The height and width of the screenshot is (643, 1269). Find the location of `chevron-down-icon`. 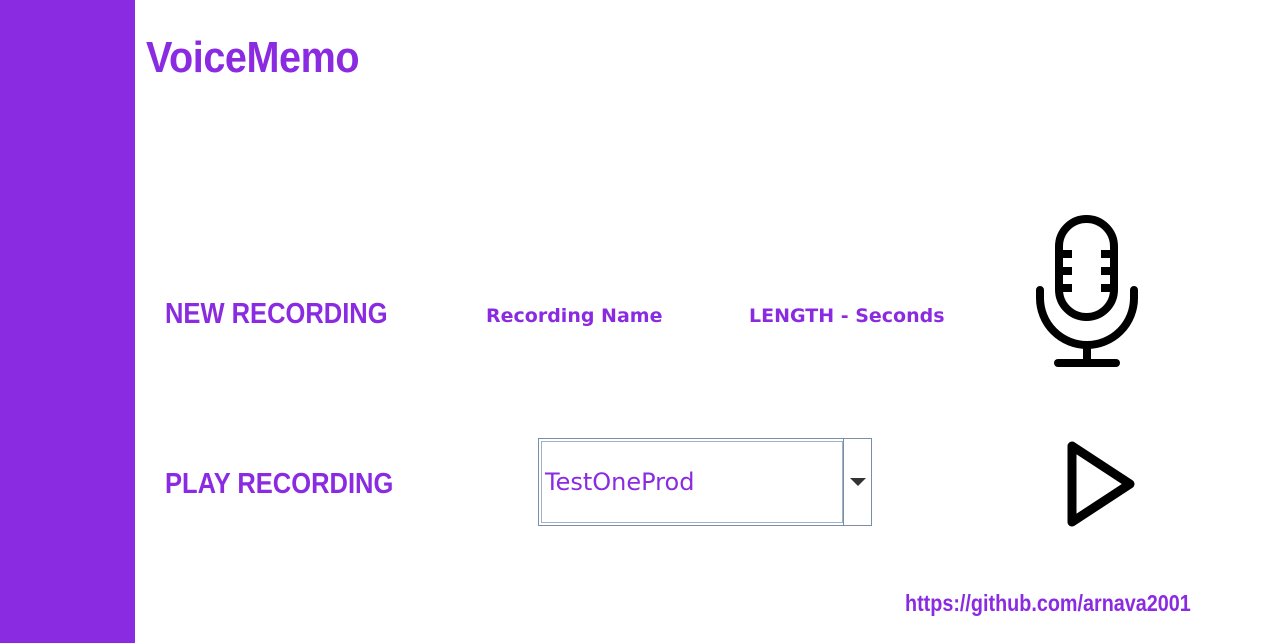

chevron-down-icon is located at coordinates (857, 482).